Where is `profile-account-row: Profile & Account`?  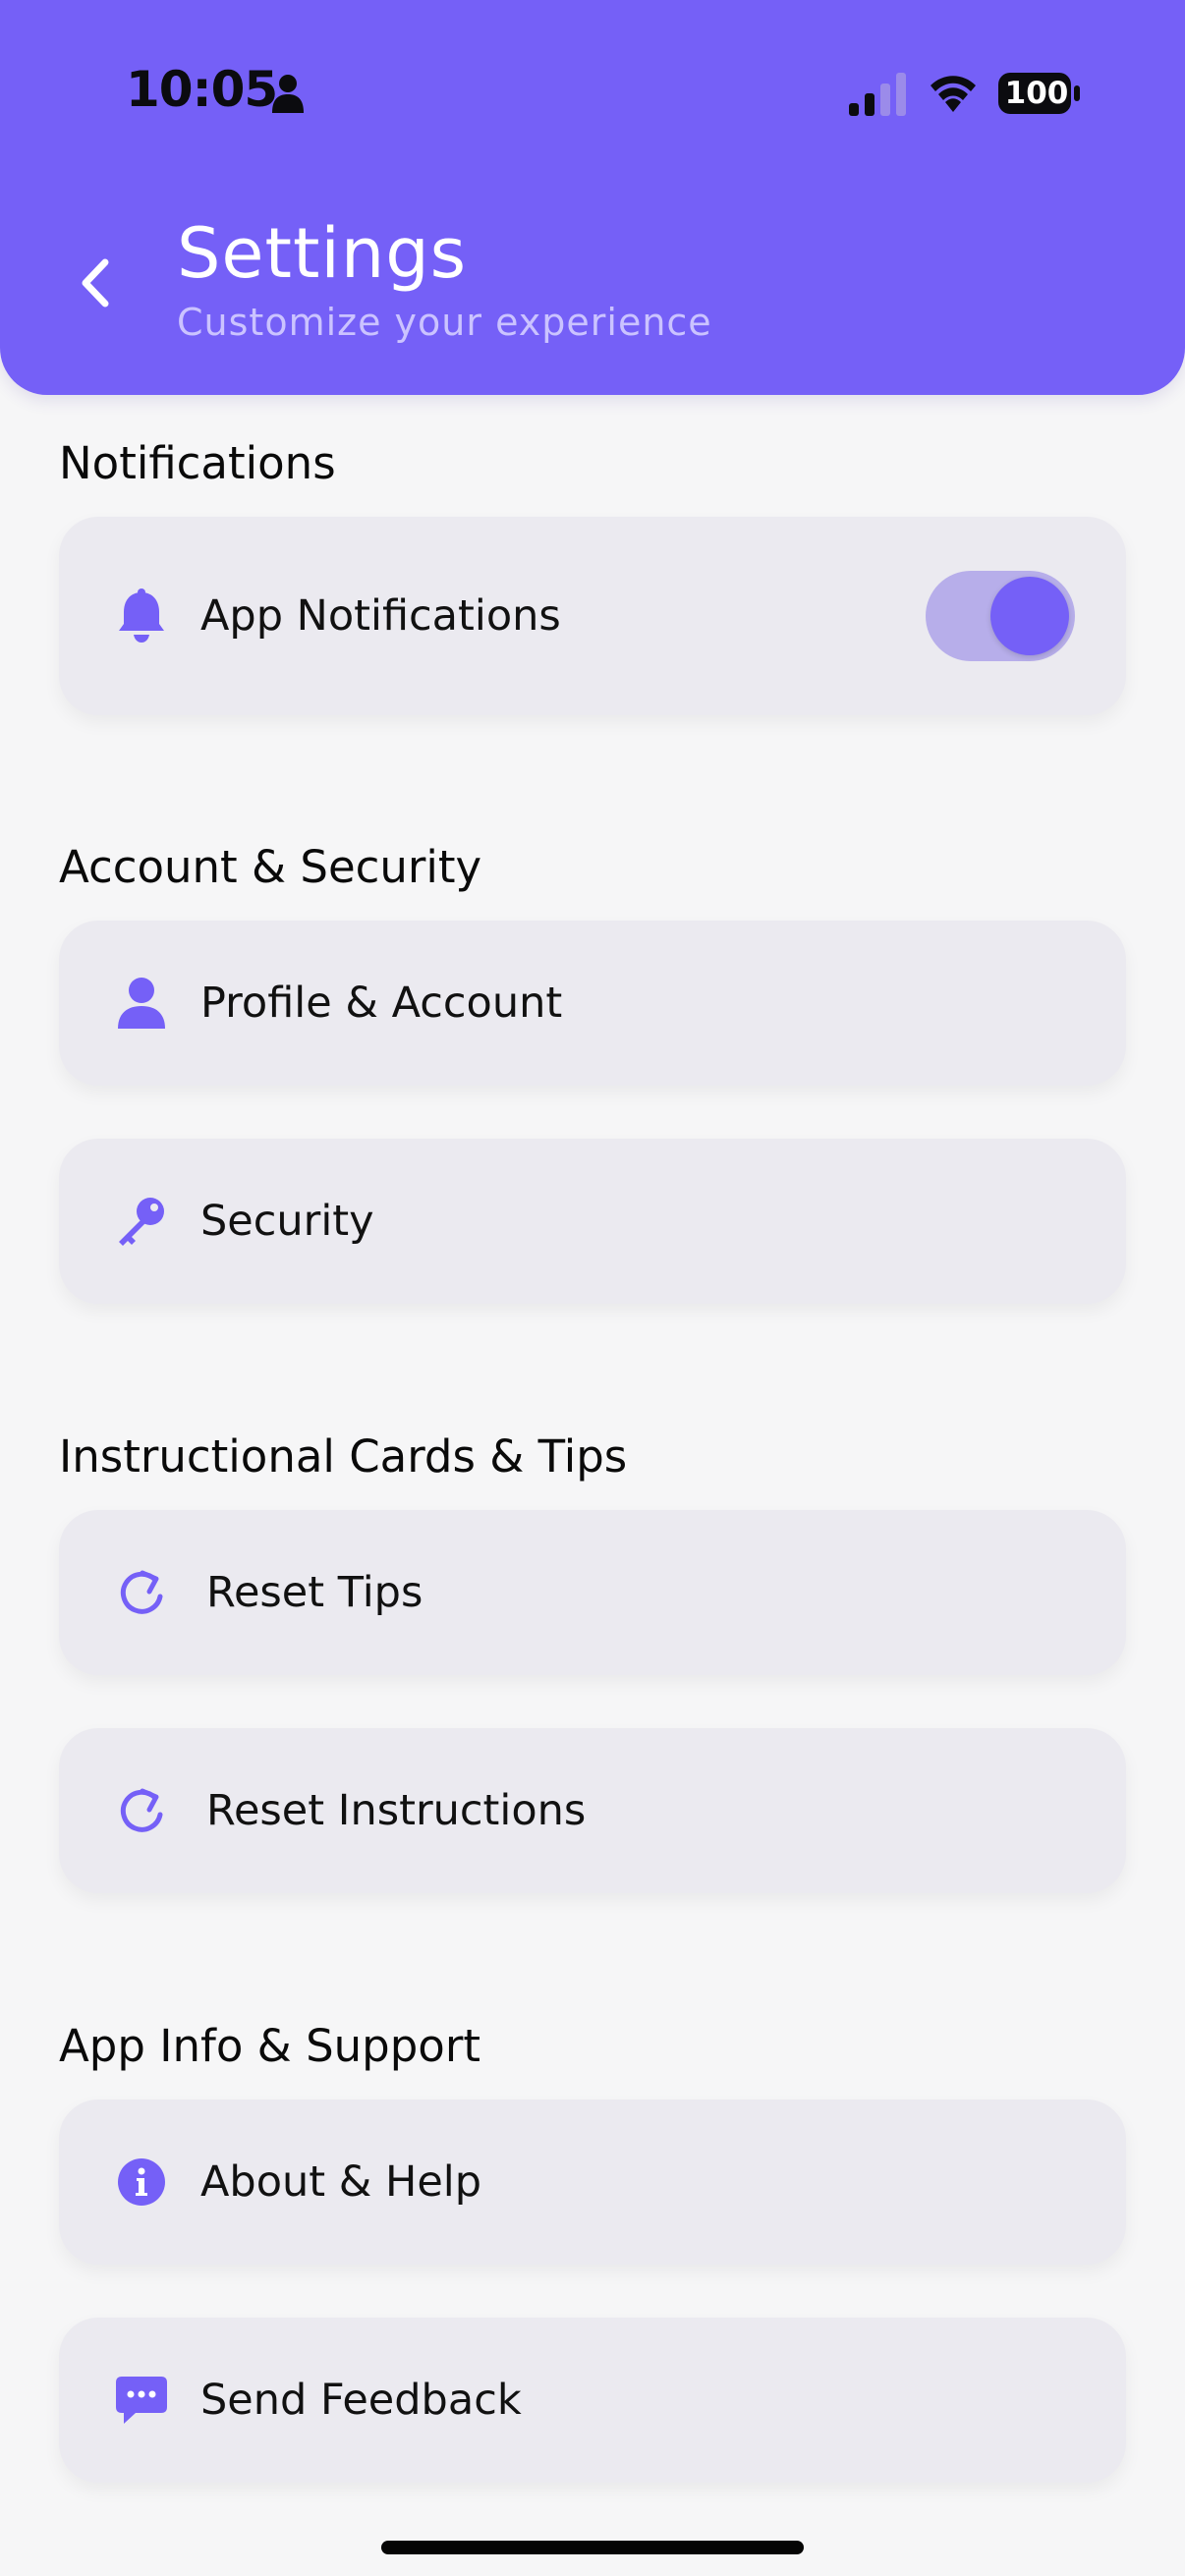 profile-account-row: Profile & Account is located at coordinates (592, 1003).